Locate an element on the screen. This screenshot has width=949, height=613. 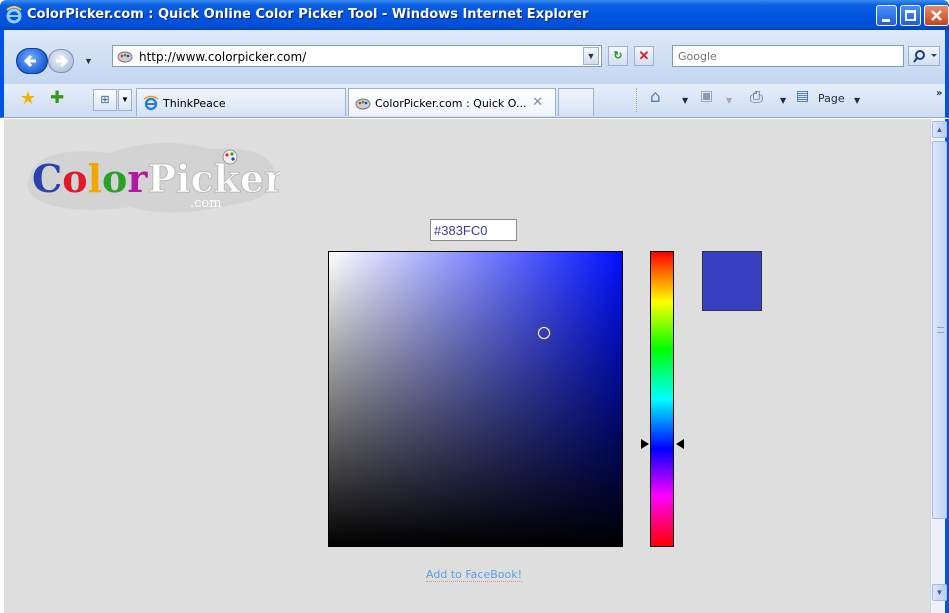
svg-text: ColorPicker is located at coordinates (156, 178).